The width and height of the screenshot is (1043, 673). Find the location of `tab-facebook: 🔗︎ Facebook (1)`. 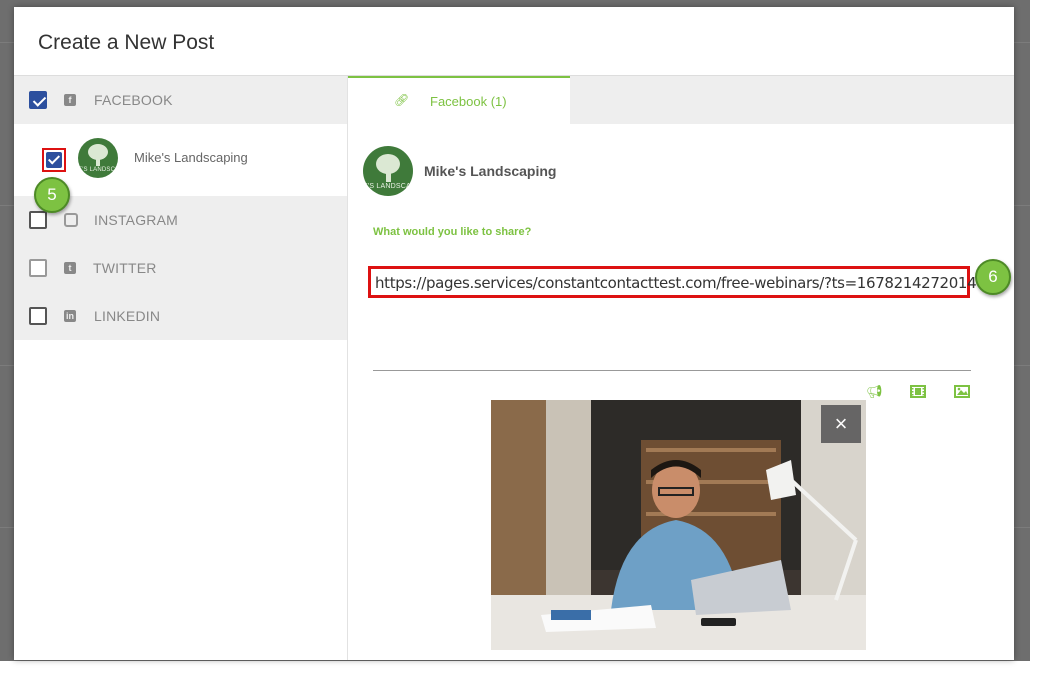

tab-facebook: 🔗︎ Facebook (1) is located at coordinates (459, 100).